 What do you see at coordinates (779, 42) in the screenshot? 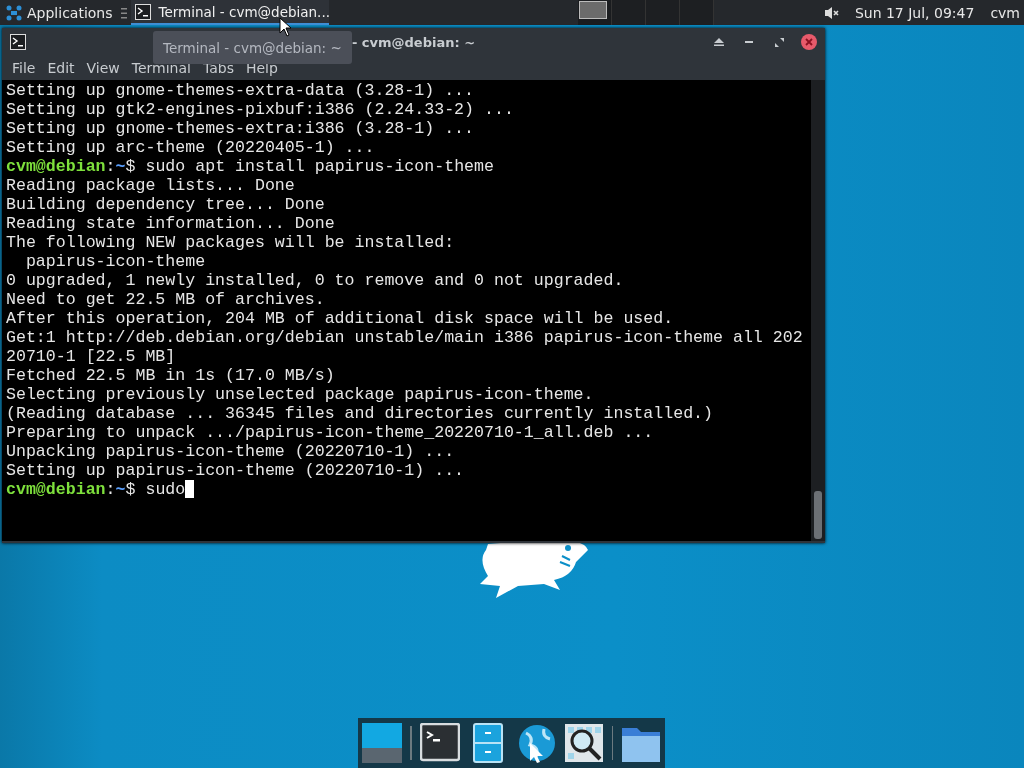
I see `maximize-icon` at bounding box center [779, 42].